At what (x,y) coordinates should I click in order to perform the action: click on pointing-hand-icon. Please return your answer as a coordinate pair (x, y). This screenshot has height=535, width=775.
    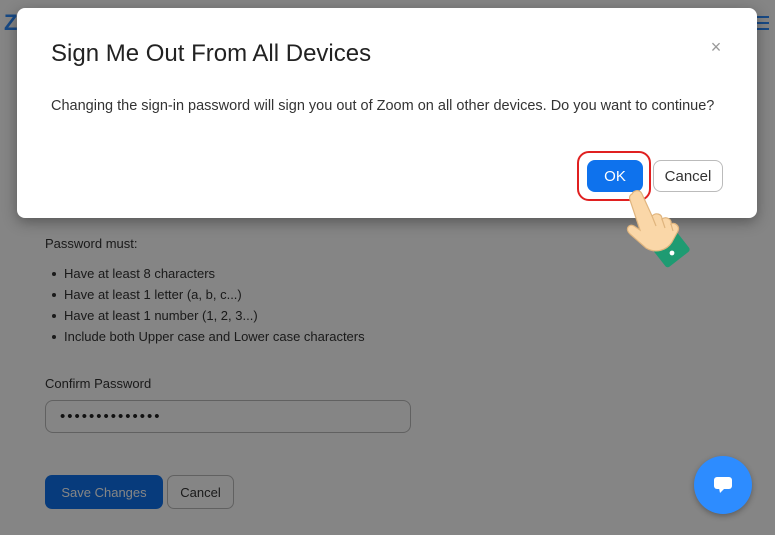
    Looking at the image, I should click on (658, 229).